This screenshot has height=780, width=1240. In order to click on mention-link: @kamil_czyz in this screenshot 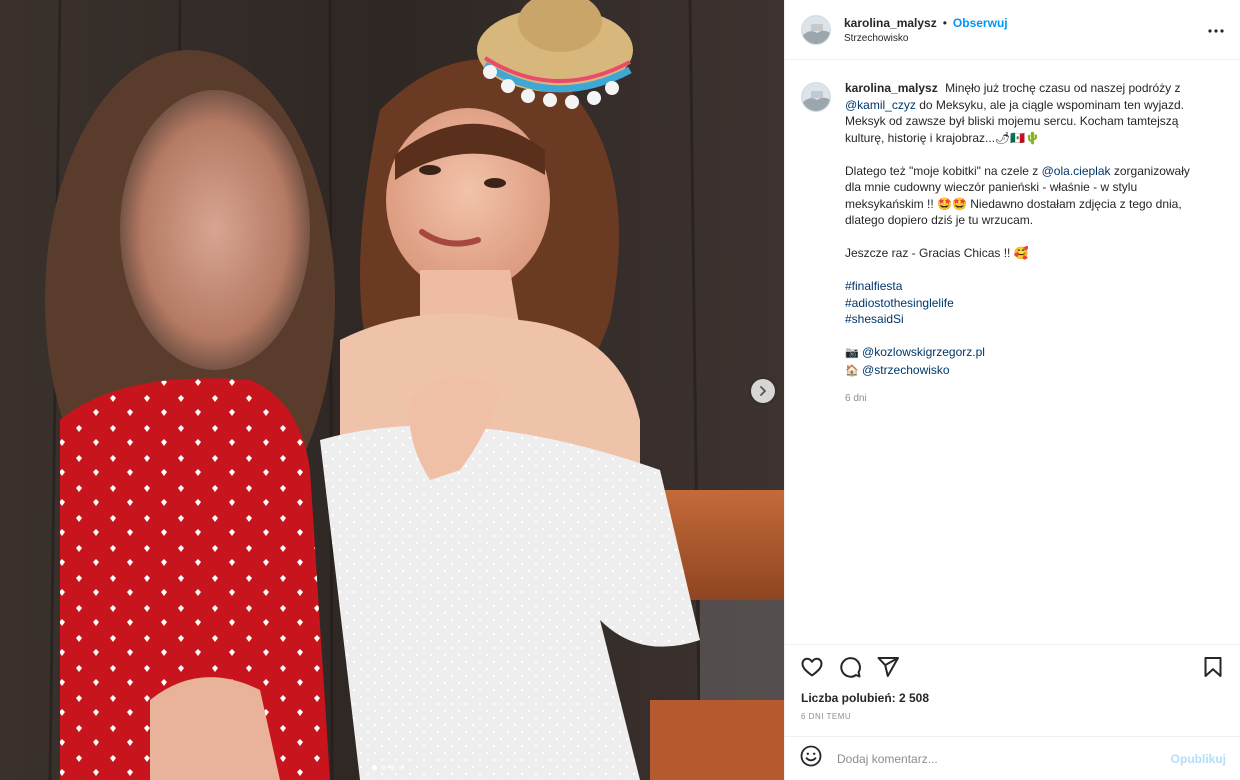, I will do `click(880, 105)`.